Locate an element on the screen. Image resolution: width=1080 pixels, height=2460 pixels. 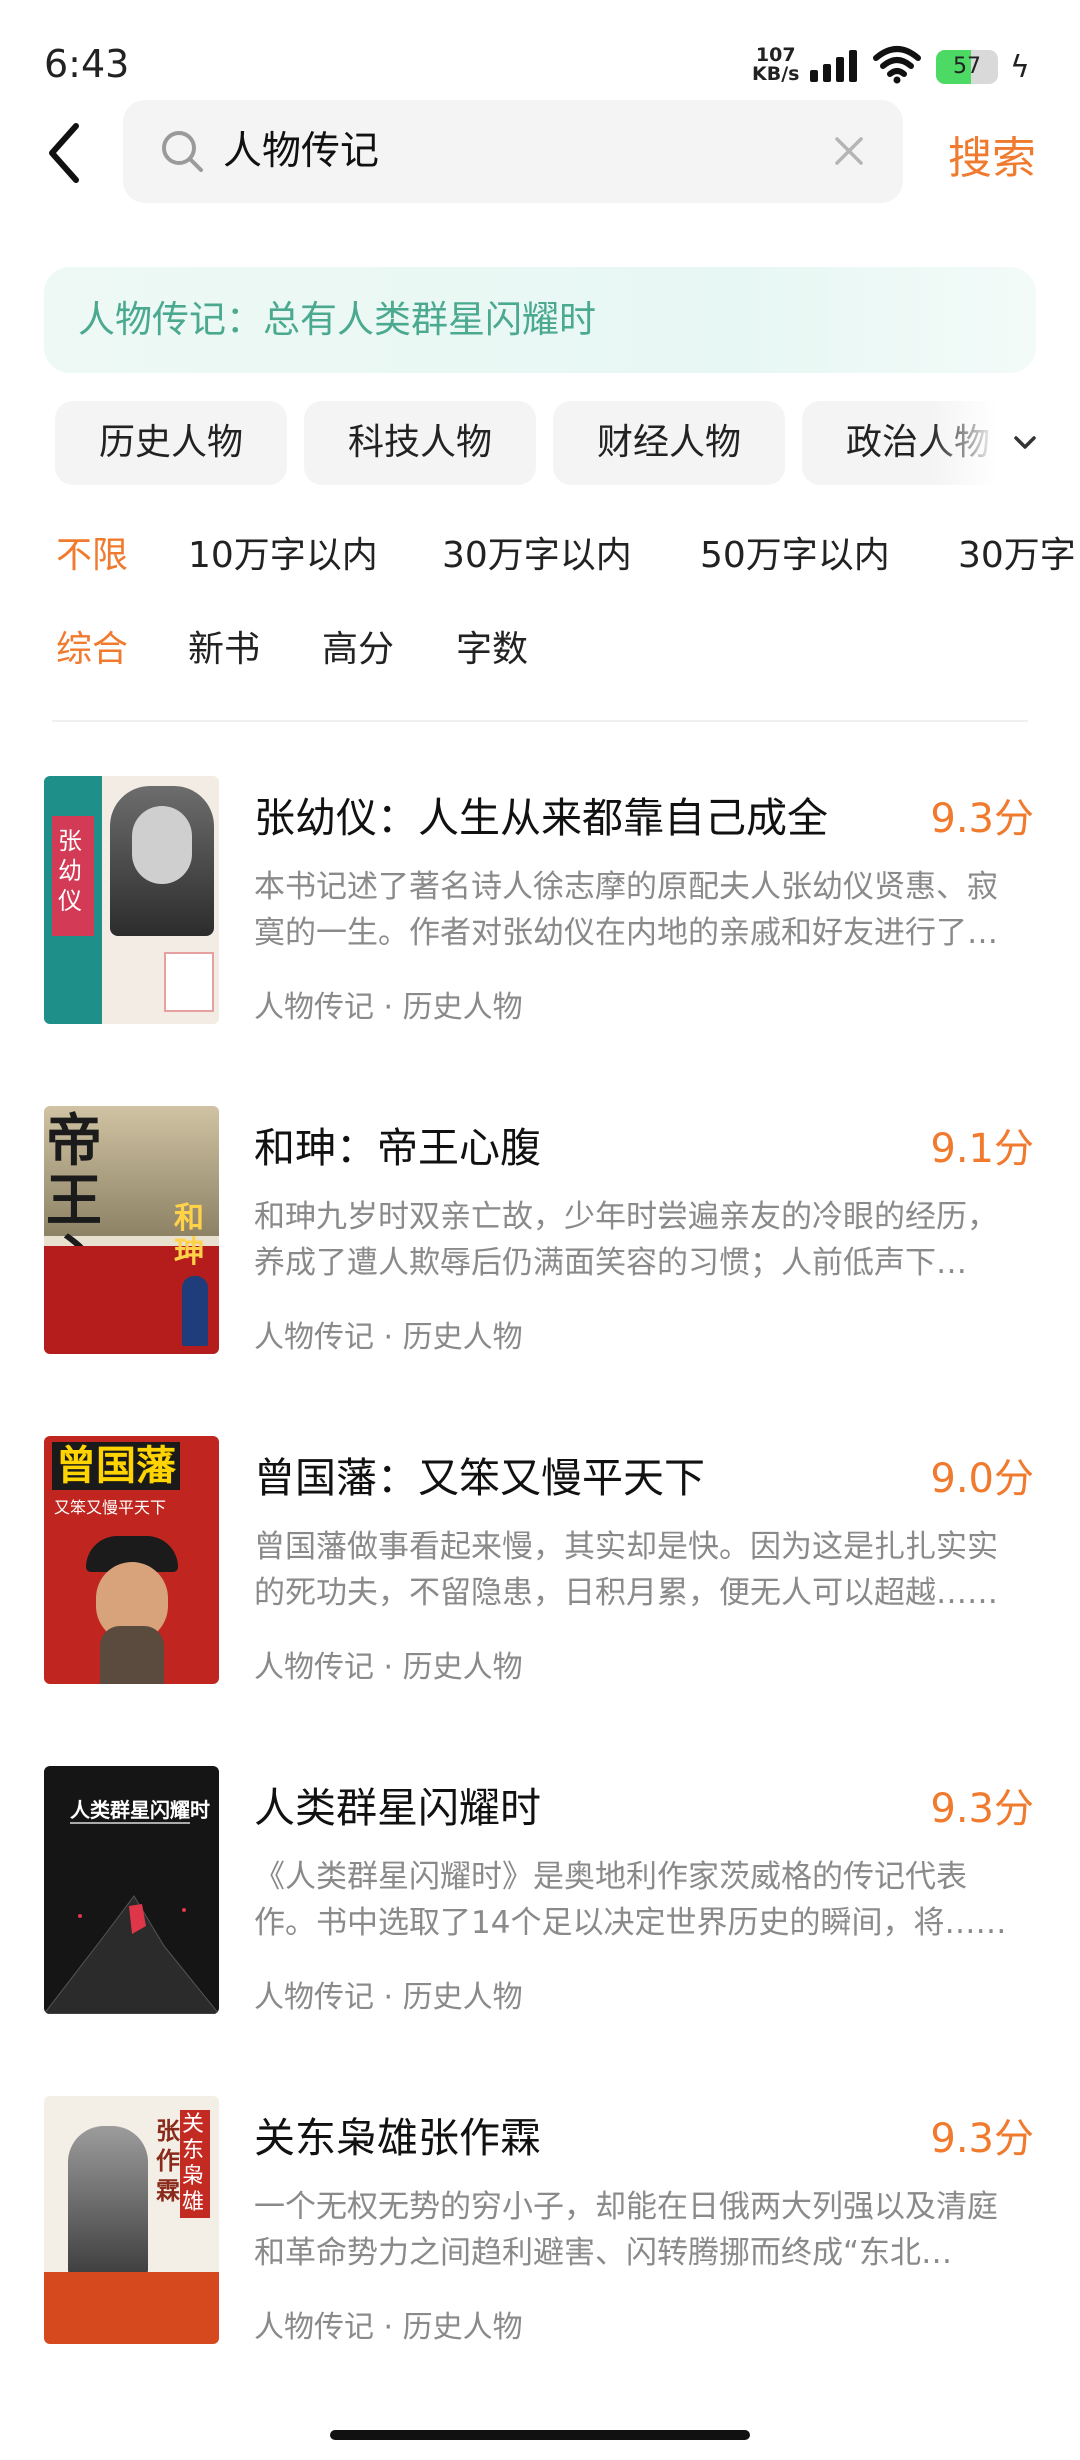
filter-under-100k: 10万字以内 is located at coordinates (283, 556).